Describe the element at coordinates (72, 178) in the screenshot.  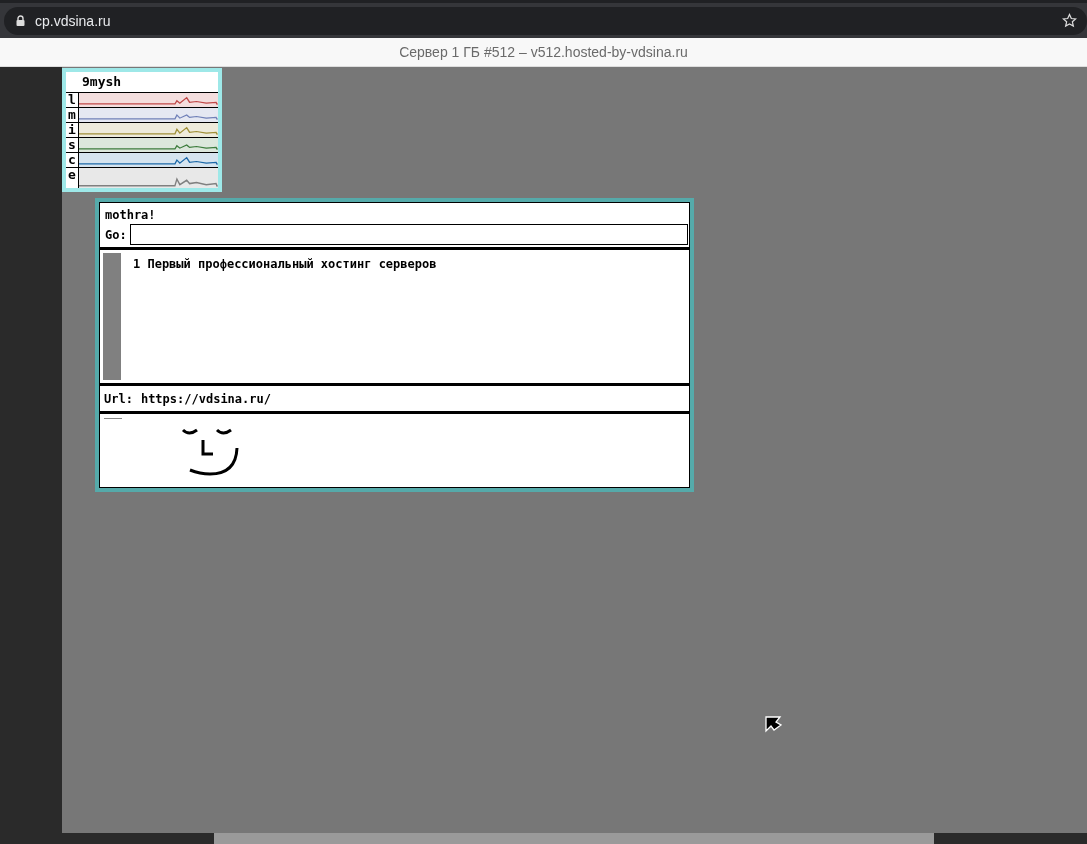
I see `stat-label: e` at that location.